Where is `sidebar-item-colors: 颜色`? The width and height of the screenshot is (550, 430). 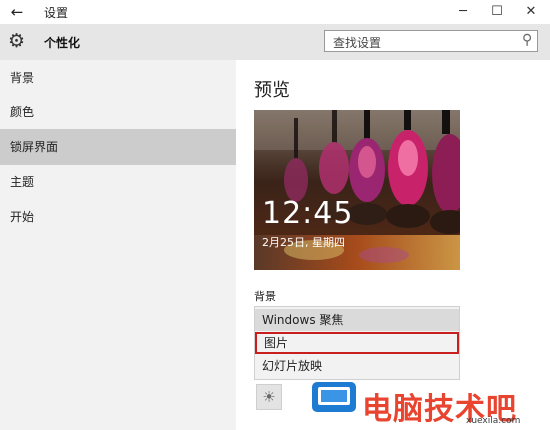
sidebar-item-colors: 颜色 is located at coordinates (118, 112).